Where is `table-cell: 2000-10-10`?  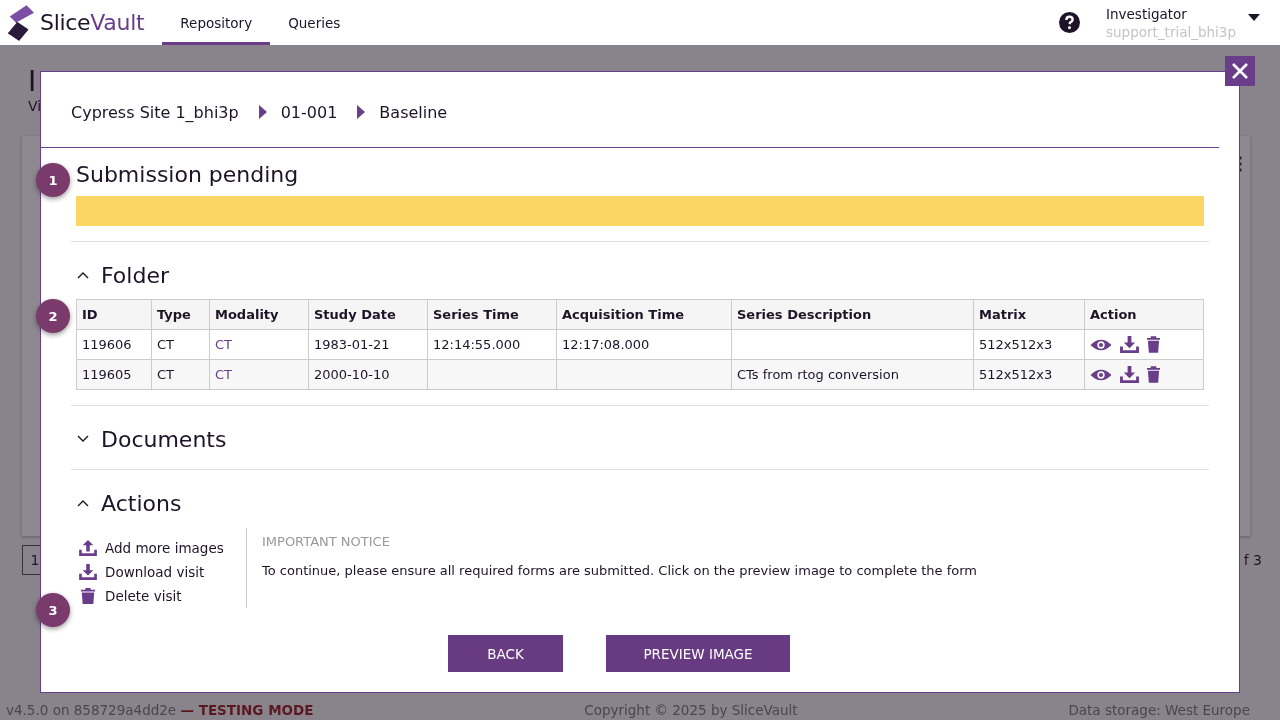 table-cell: 2000-10-10 is located at coordinates (368, 374).